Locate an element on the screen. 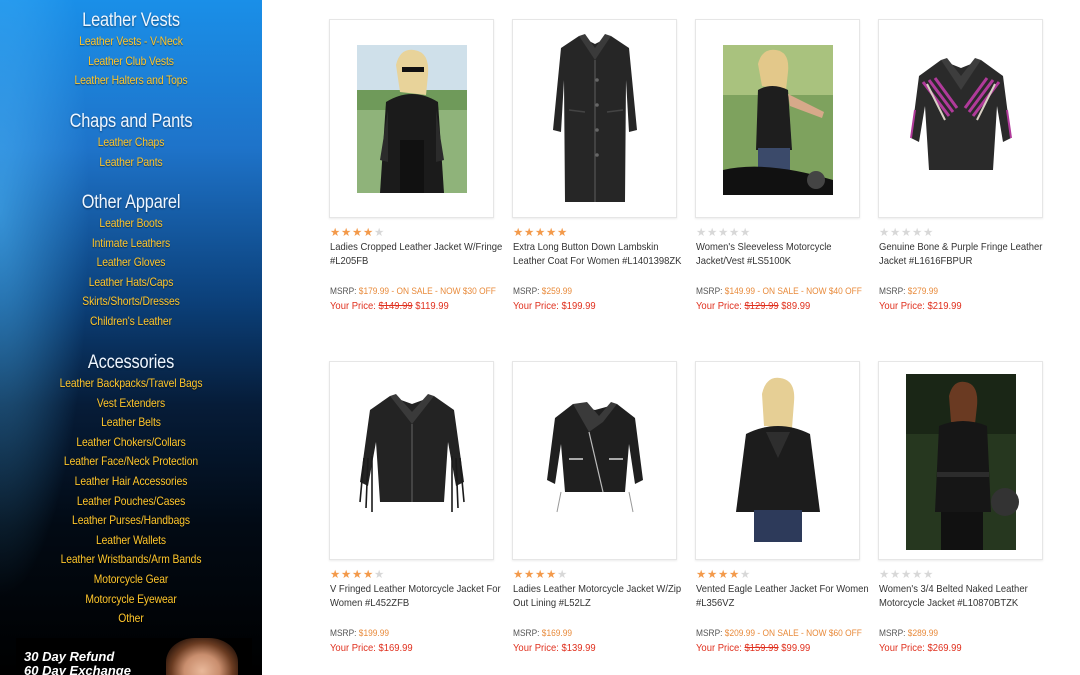 The height and width of the screenshot is (675, 1080). msrp-value: $179.99 - ON SALE - NOW $30 OFF is located at coordinates (427, 291).